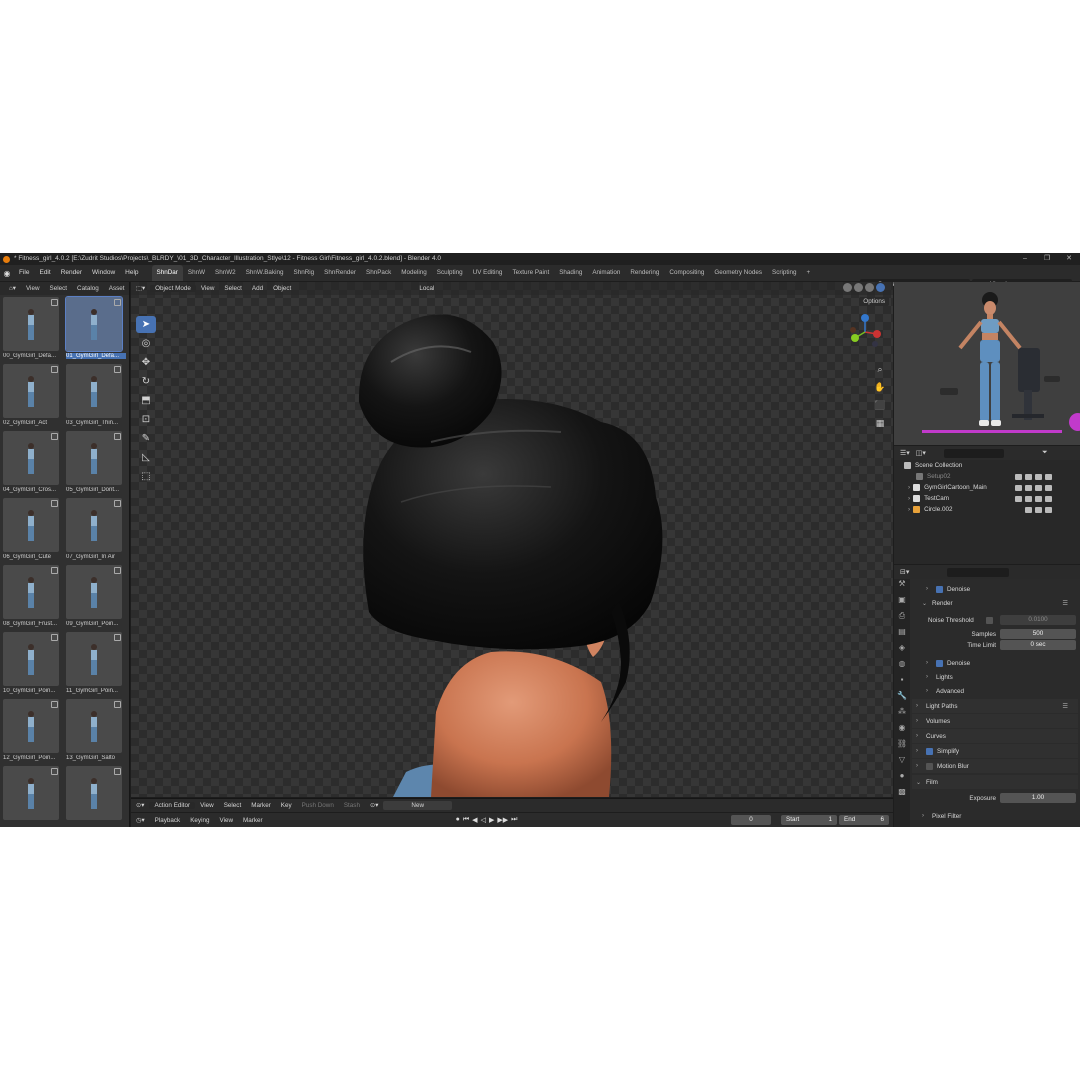 This screenshot has width=1080, height=1080. I want to click on light-paths-panel: › Light Paths ☰, so click(995, 706).